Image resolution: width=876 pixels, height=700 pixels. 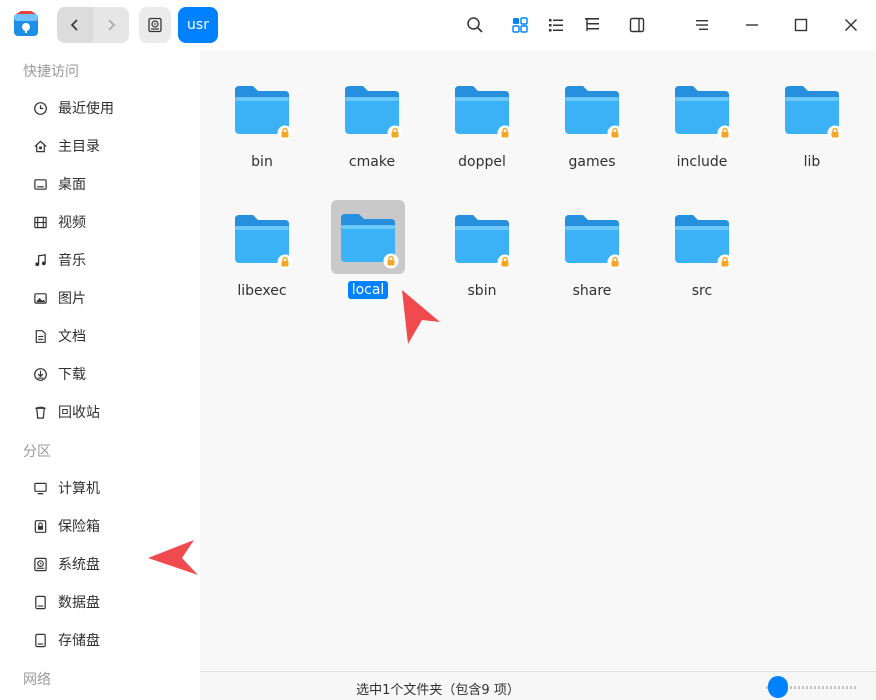 I want to click on sidebar-item-label: 视频, so click(x=72, y=223).